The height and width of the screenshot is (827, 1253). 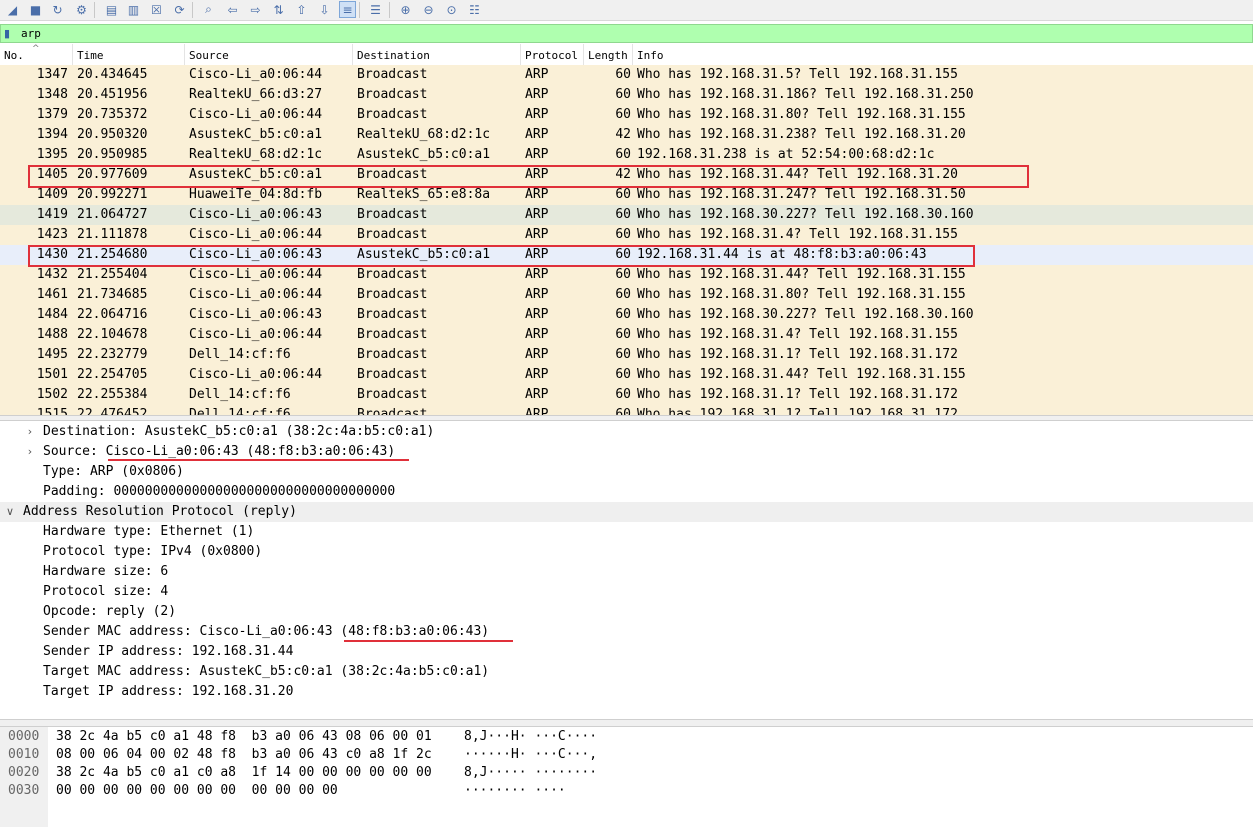 I want to click on detail-row: Type: ARP (0x0806), so click(x=626, y=472).